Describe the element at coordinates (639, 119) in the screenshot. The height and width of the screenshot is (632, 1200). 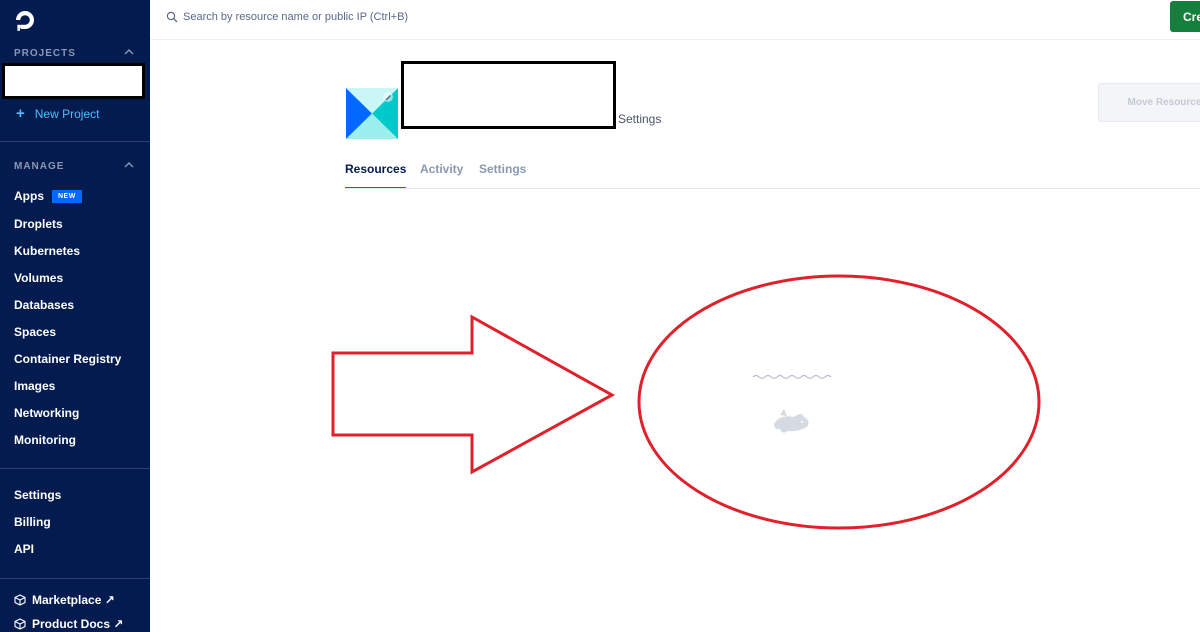
I see `project-settings-link: Settings` at that location.